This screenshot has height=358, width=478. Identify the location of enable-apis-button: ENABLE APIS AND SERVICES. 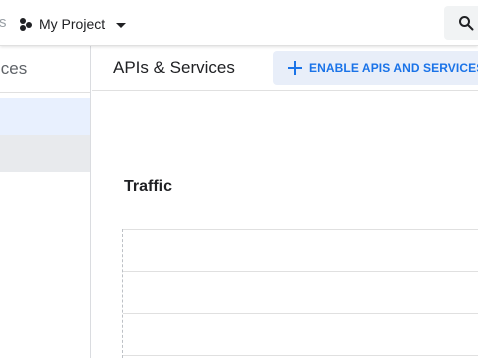
(375, 68).